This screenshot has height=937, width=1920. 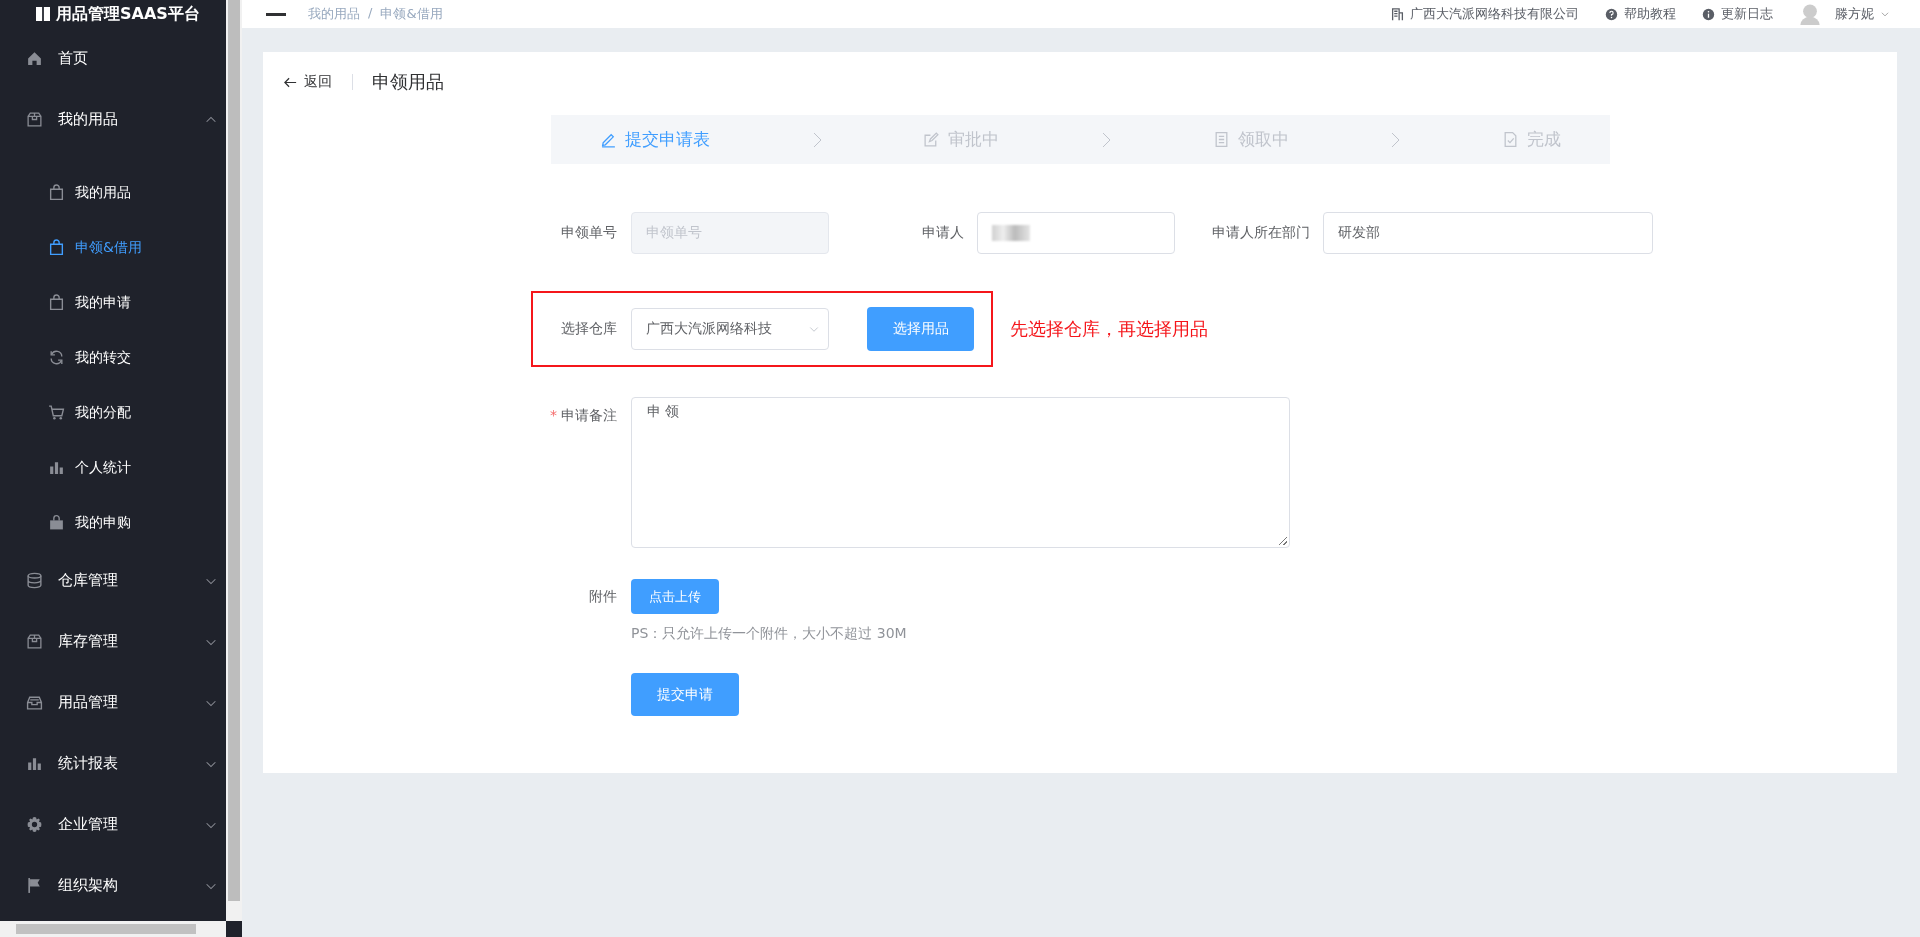 What do you see at coordinates (1885, 14) in the screenshot?
I see `chevron-down-icon` at bounding box center [1885, 14].